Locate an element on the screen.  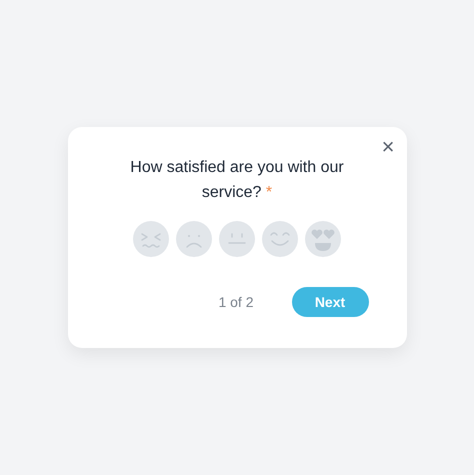
question-text: How satisfied are you with our service? * is located at coordinates (237, 180).